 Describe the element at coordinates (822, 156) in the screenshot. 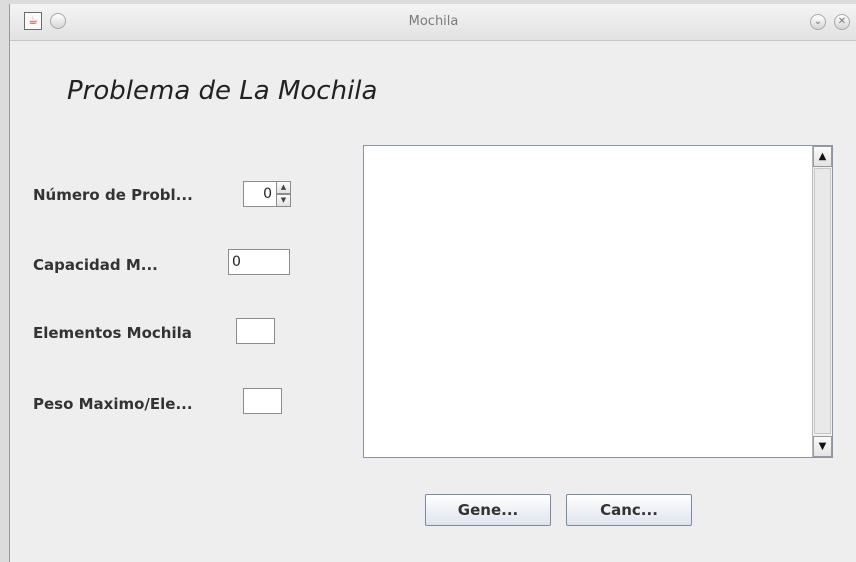

I see `scroll-up-icon: ▲` at that location.